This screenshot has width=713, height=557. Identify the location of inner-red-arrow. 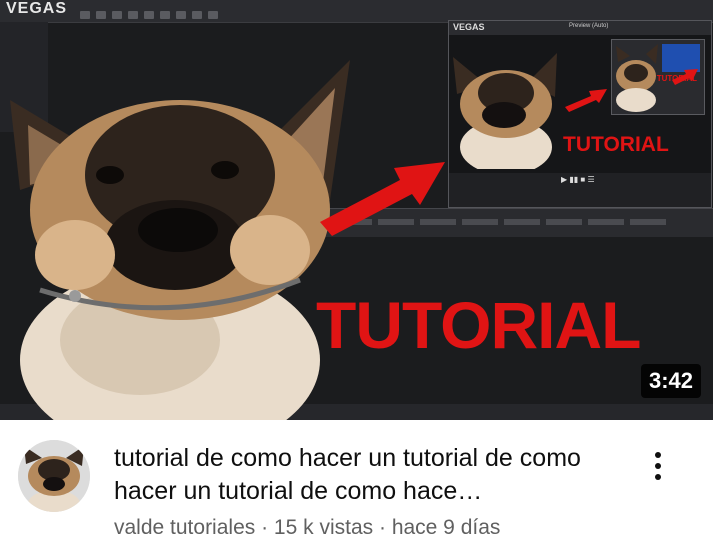
(586, 100).